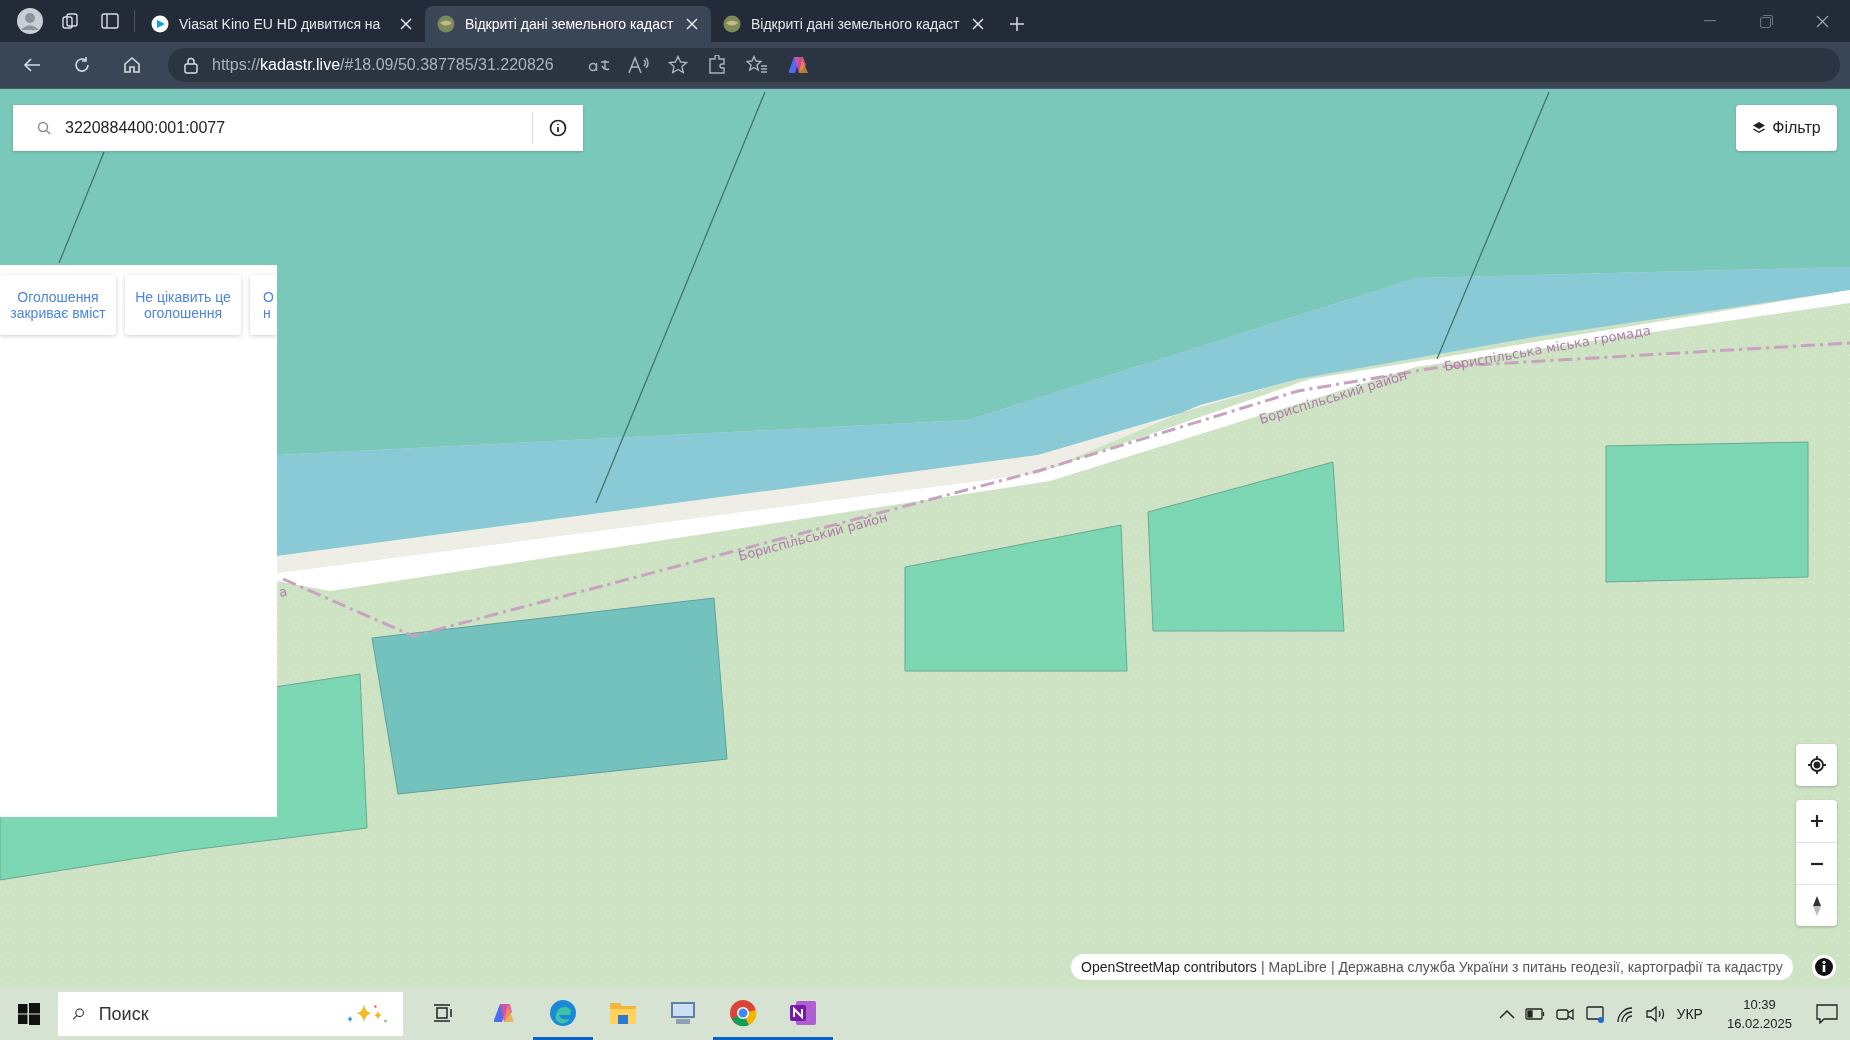  What do you see at coordinates (214, 1014) in the screenshot?
I see `taskbar-search-input: Поиск` at bounding box center [214, 1014].